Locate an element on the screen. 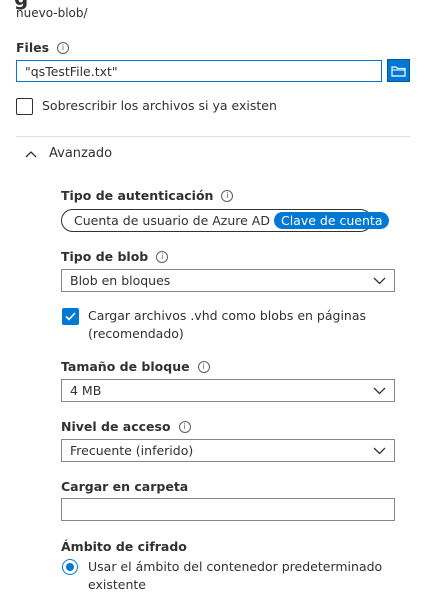 The width and height of the screenshot is (428, 594). blob-type-label-text: Tipo de blob is located at coordinates (105, 256).